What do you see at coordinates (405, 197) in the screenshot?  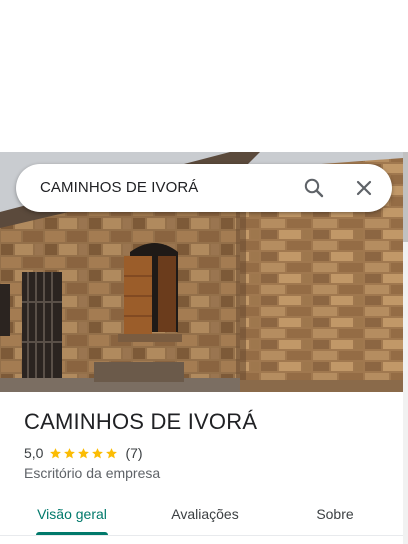 I see `scrollbar-thumb` at bounding box center [405, 197].